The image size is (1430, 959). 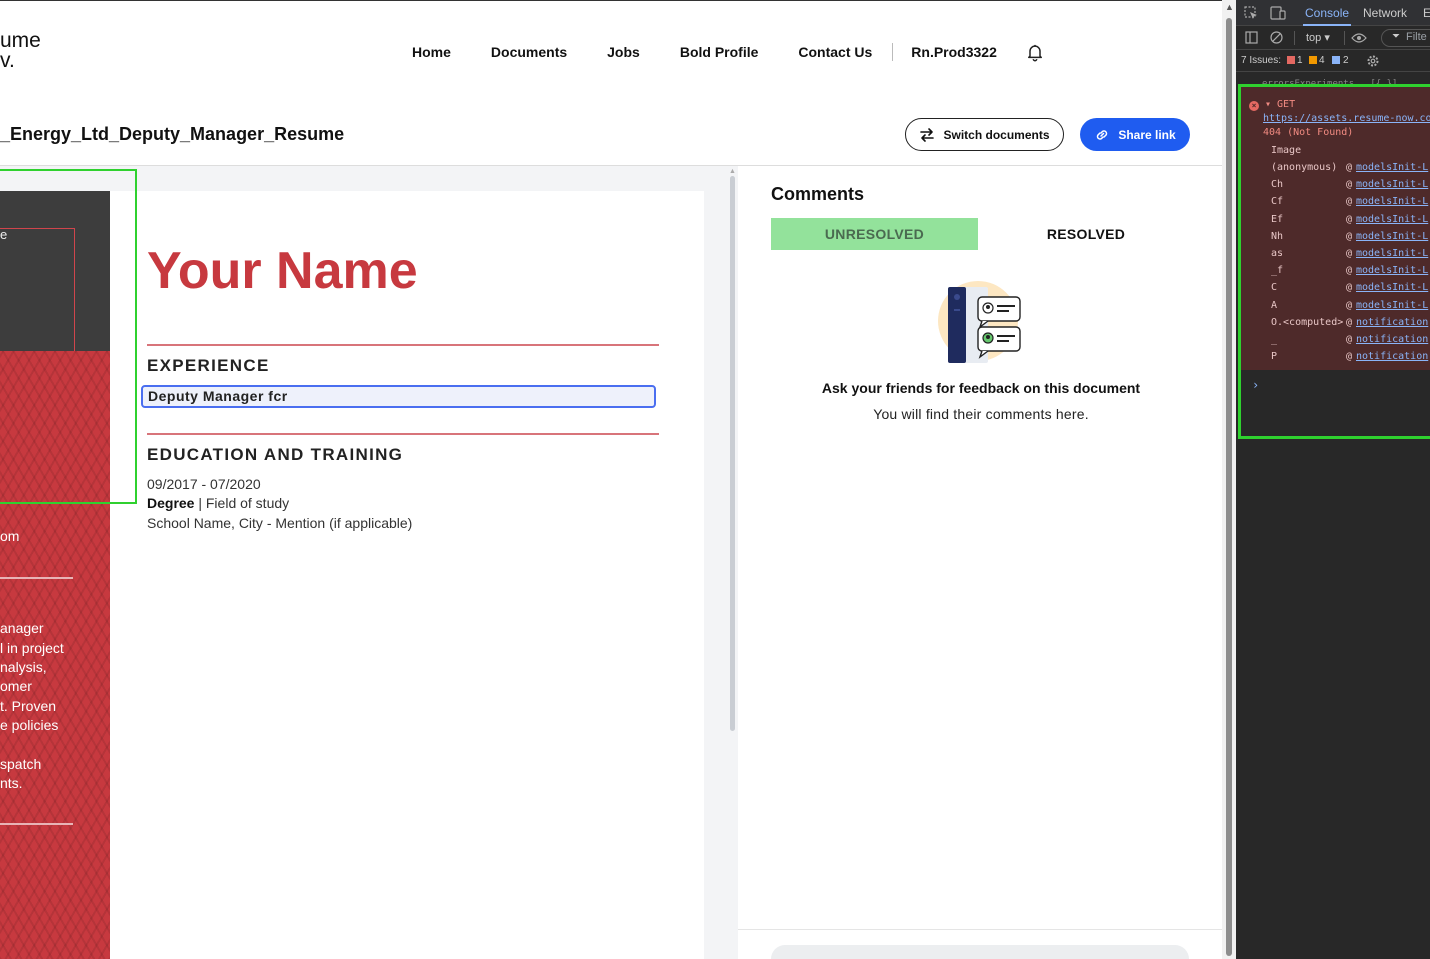 I want to click on warning-issue-count: 4, so click(x=1322, y=60).